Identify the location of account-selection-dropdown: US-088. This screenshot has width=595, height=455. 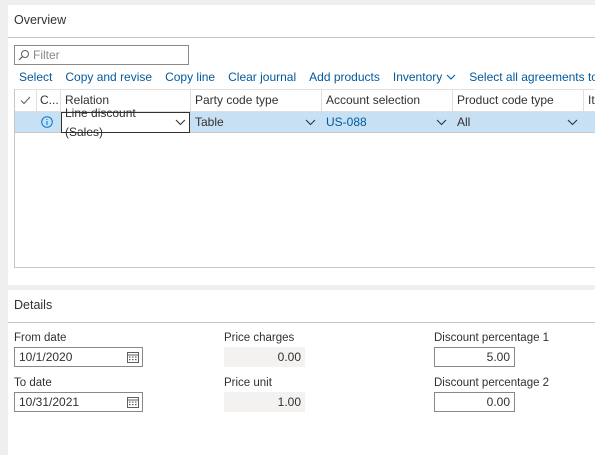
(387, 122).